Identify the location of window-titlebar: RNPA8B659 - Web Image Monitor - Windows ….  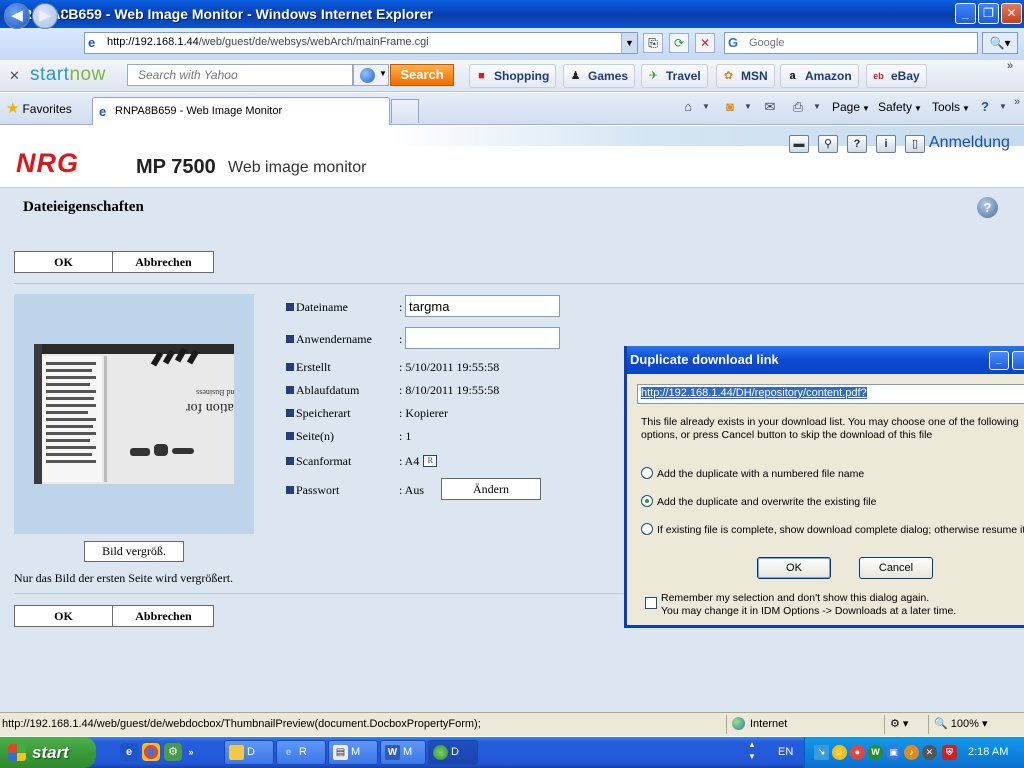
(512, 14).